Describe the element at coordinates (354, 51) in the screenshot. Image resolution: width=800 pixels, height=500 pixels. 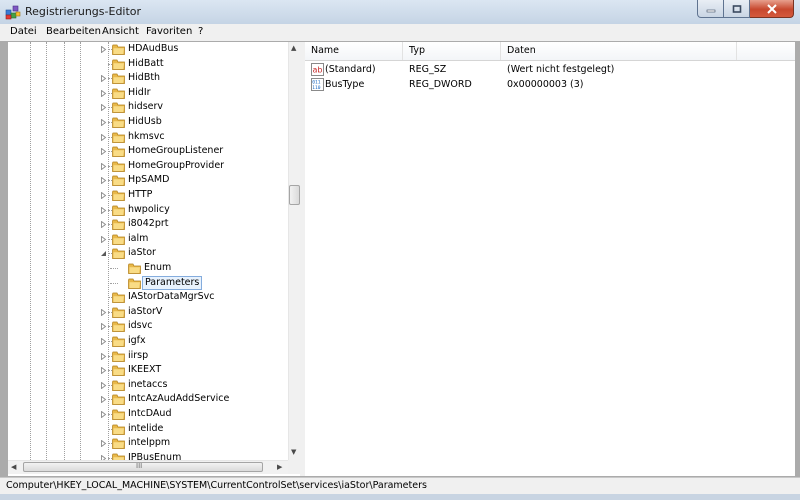
I see `column-header-name: Name` at that location.